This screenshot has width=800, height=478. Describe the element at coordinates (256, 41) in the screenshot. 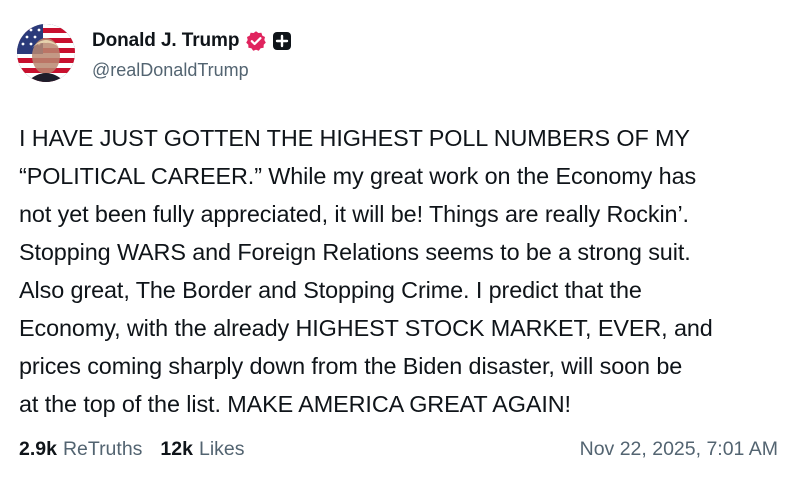

I see `verified-badge-icon` at that location.